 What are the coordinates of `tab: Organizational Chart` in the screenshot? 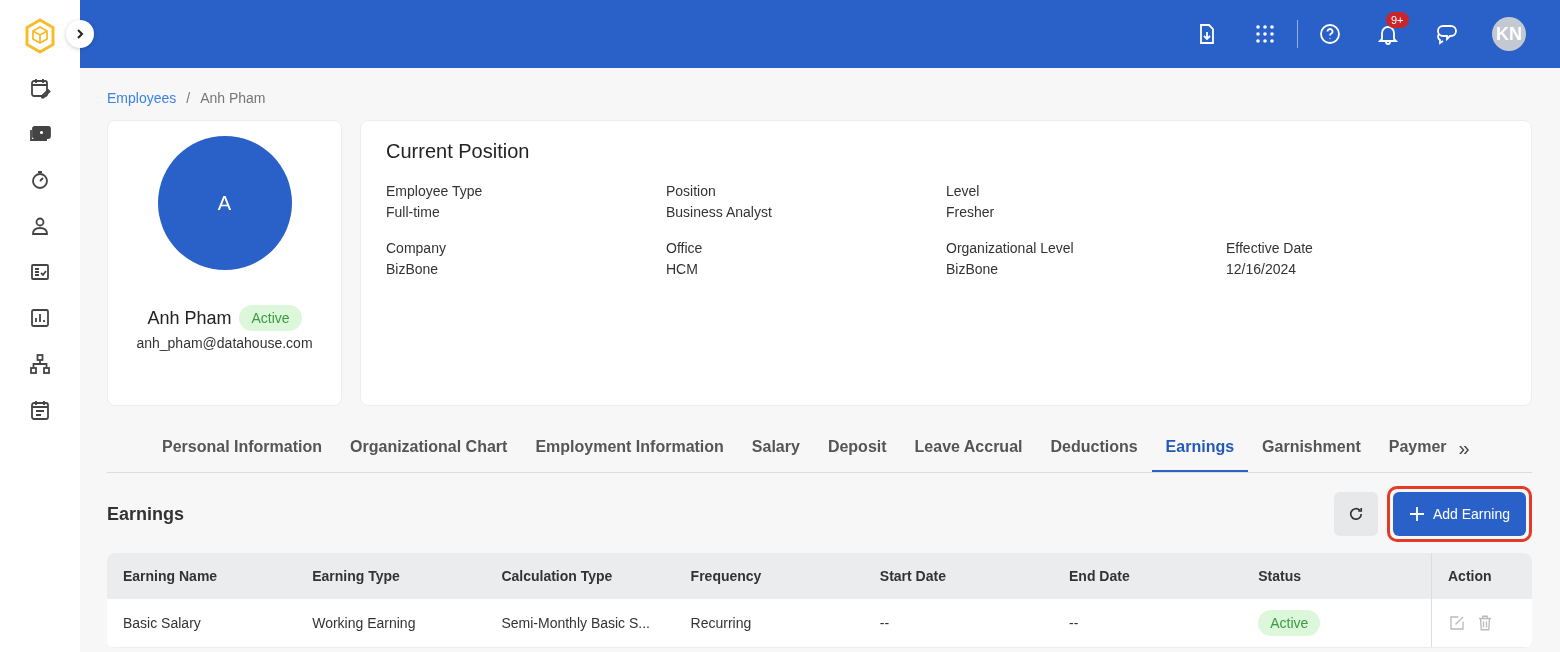 It's located at (429, 448).